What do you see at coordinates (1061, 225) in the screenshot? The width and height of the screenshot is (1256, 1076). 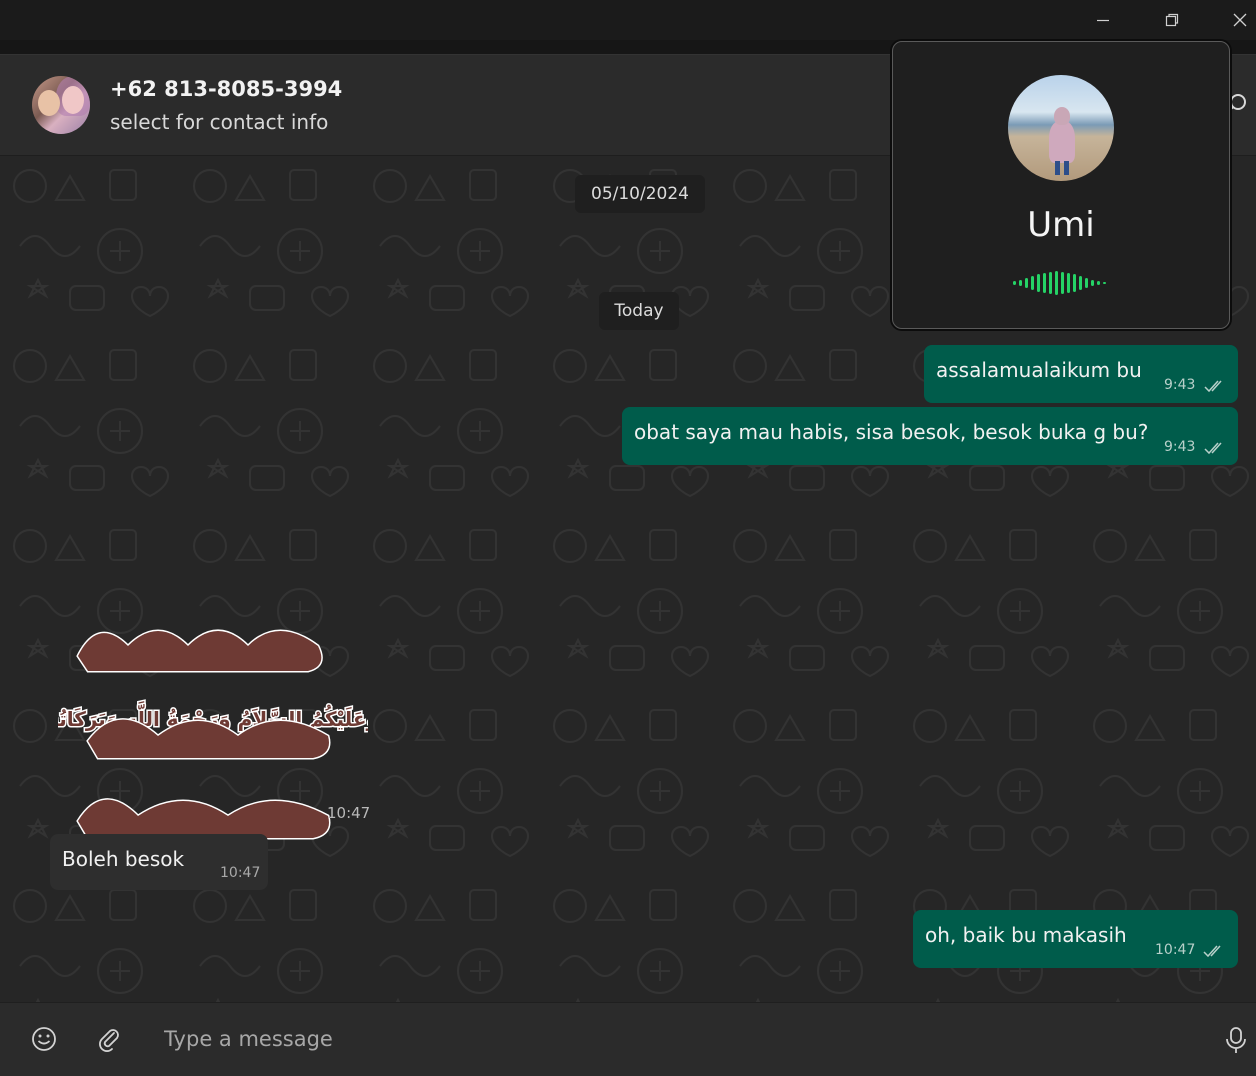 I see `caller-name: Umi` at bounding box center [1061, 225].